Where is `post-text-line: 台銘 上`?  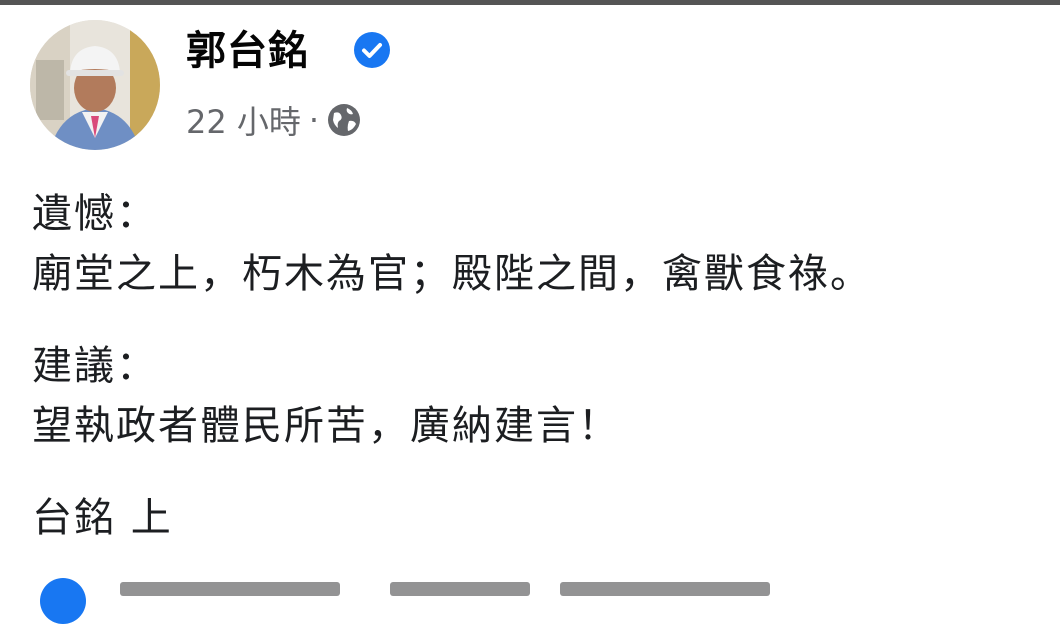
post-text-line: 台銘 上 is located at coordinates (102, 518).